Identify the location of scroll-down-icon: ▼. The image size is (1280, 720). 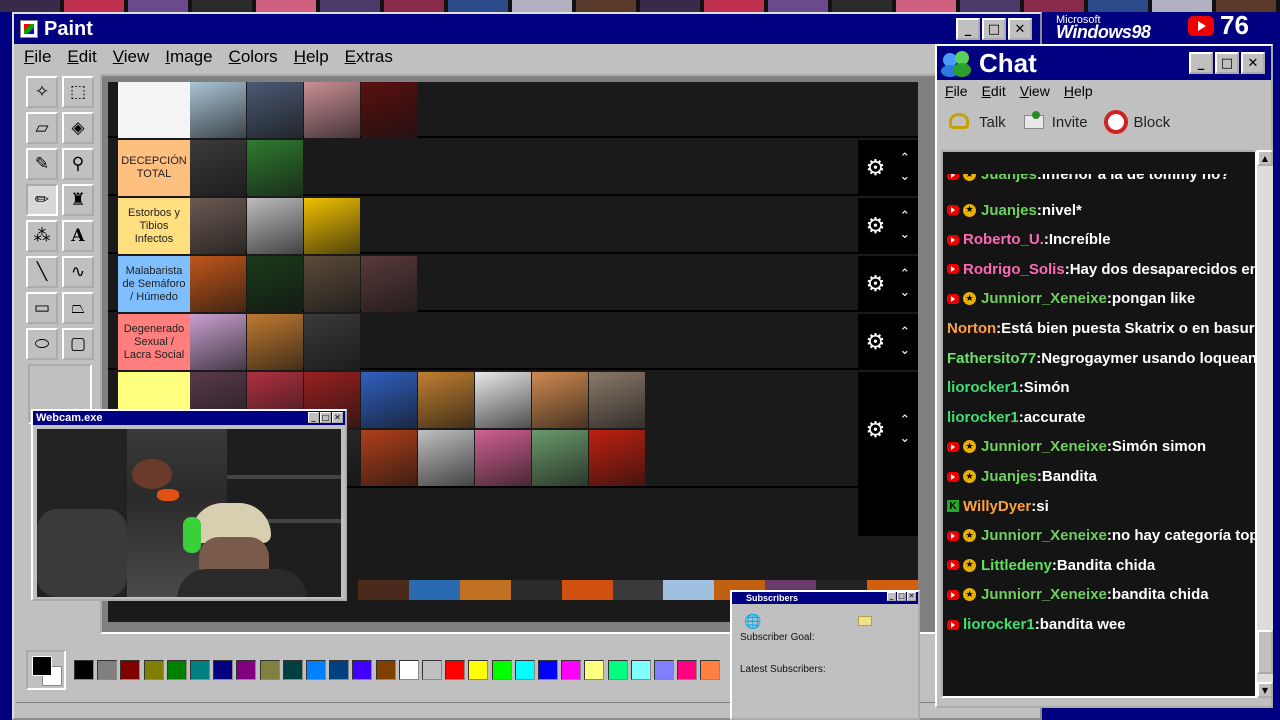
(1265, 690).